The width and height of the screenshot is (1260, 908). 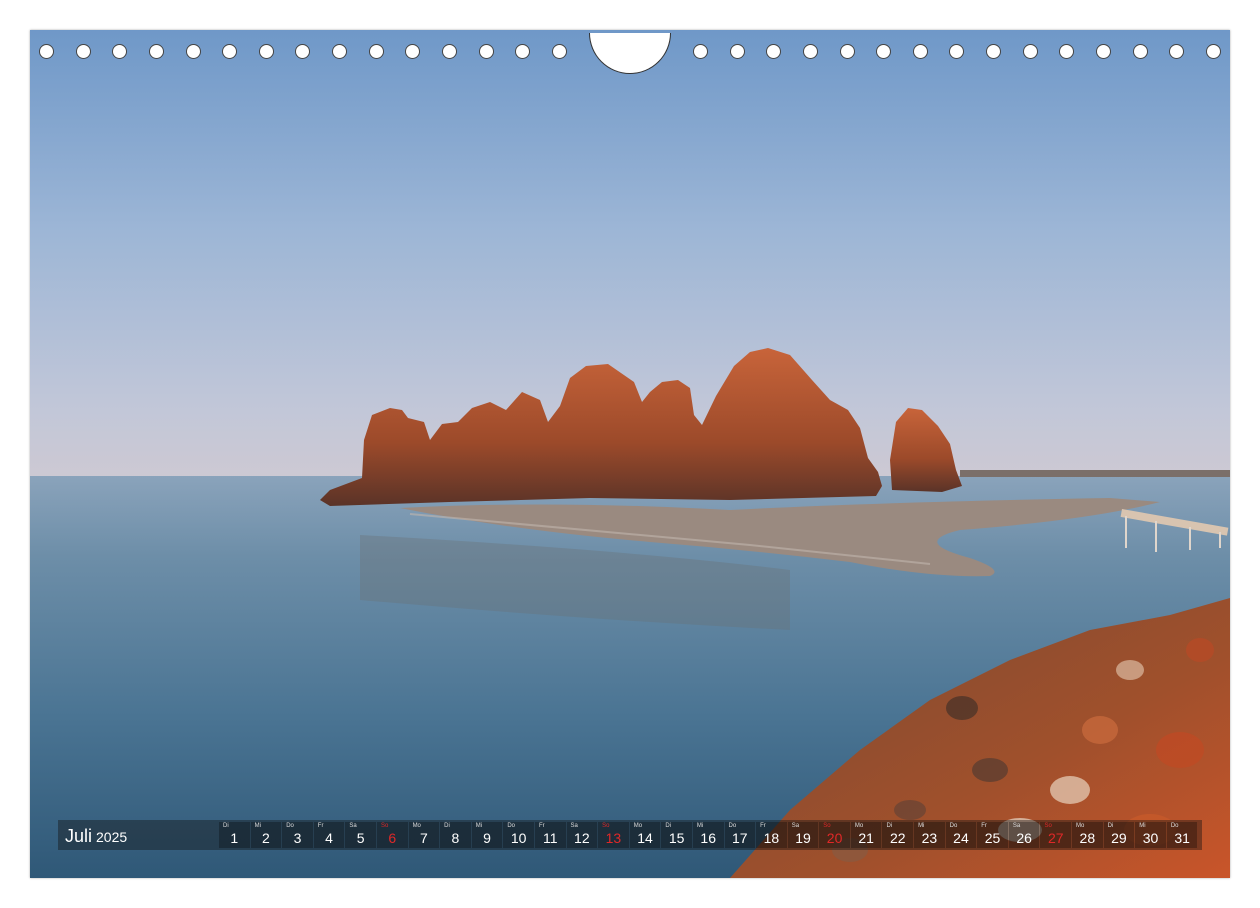 I want to click on month-label: Juli 2025, so click(x=96, y=836).